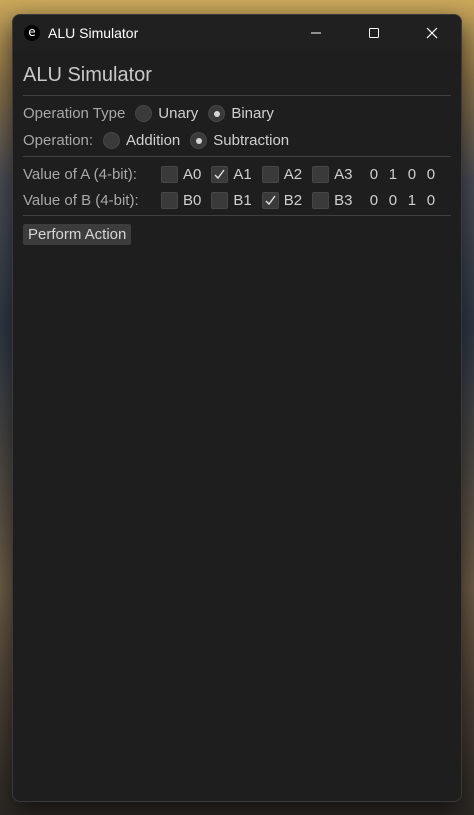  What do you see at coordinates (242, 200) in the screenshot?
I see `checkbox-b1-label: B1` at bounding box center [242, 200].